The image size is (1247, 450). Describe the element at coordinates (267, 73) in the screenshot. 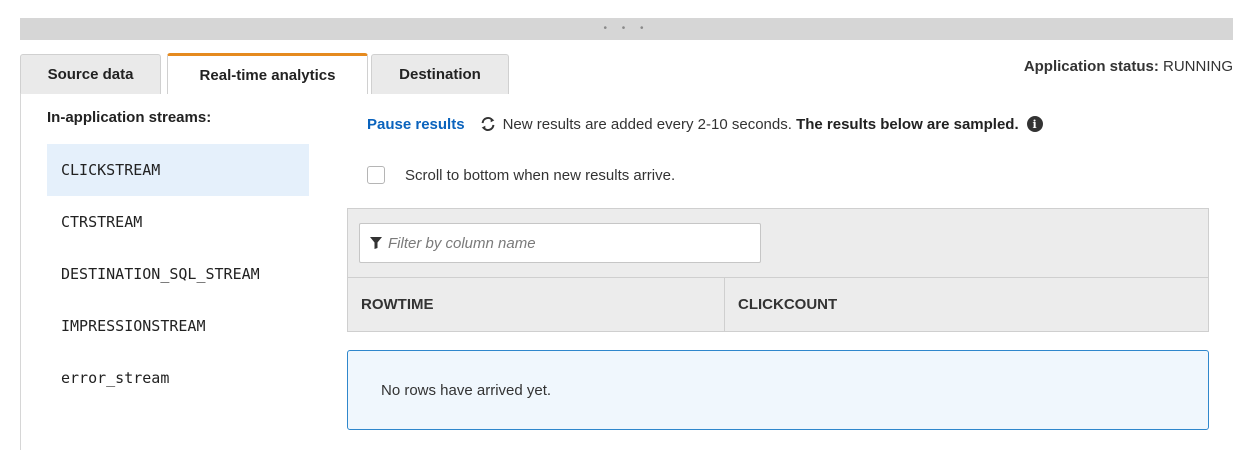

I see `tab-real-time-analytics: Real-time analytics` at that location.